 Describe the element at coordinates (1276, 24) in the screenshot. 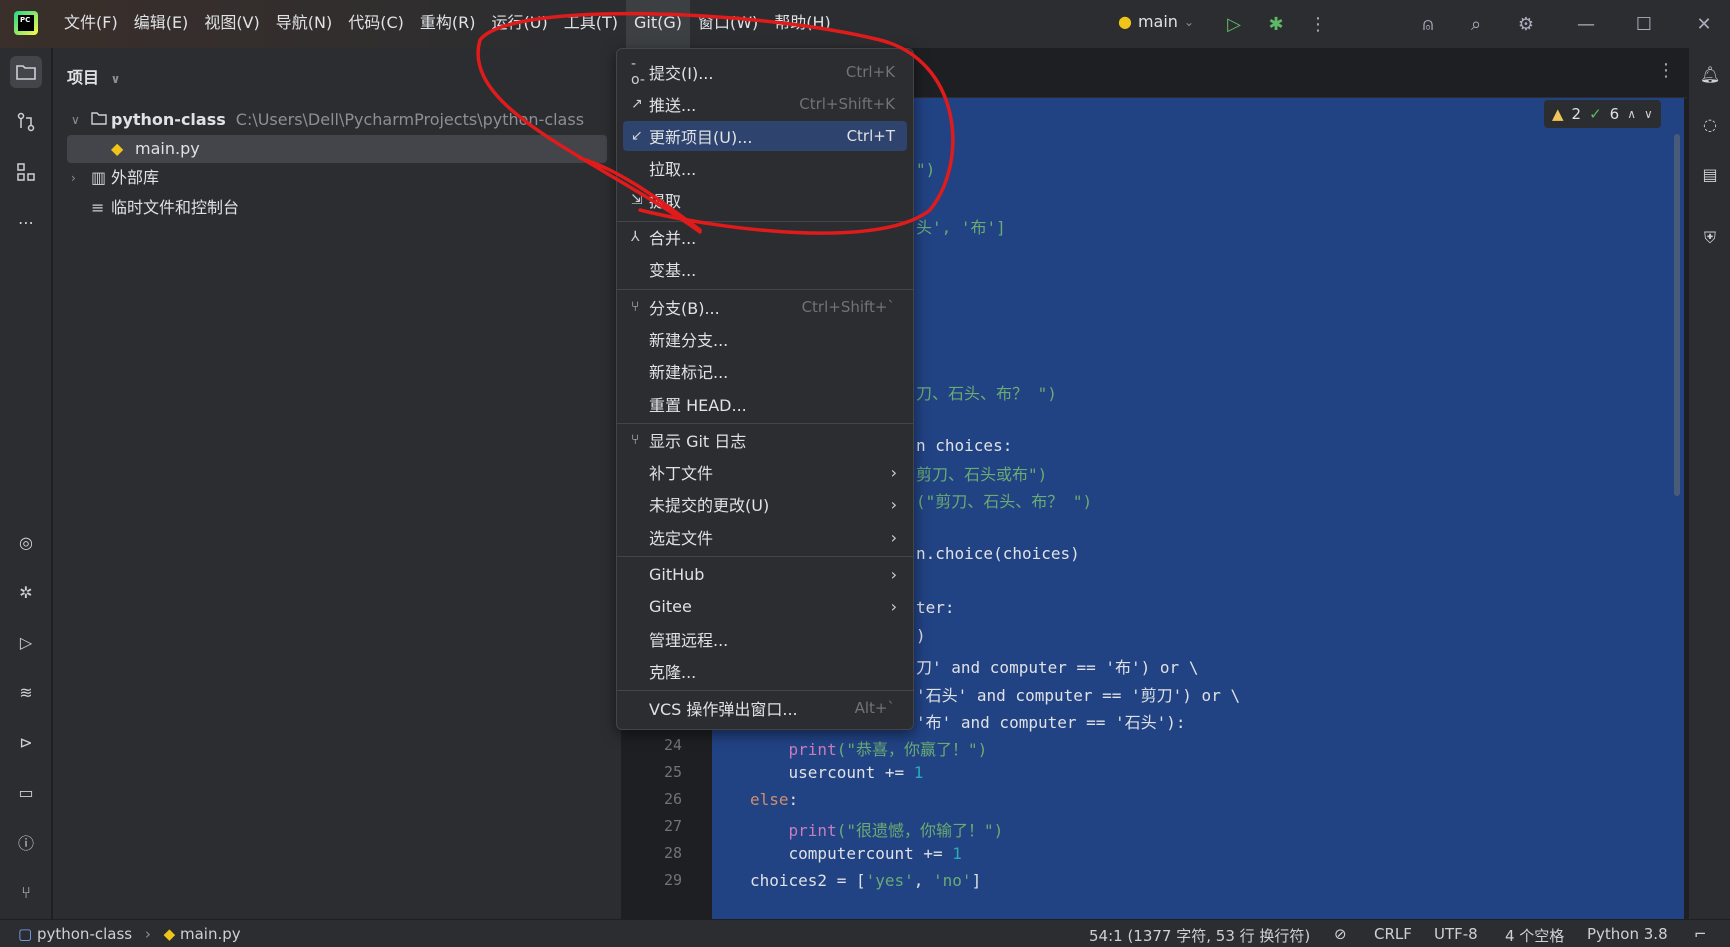

I see `debug-icon: ✱` at that location.